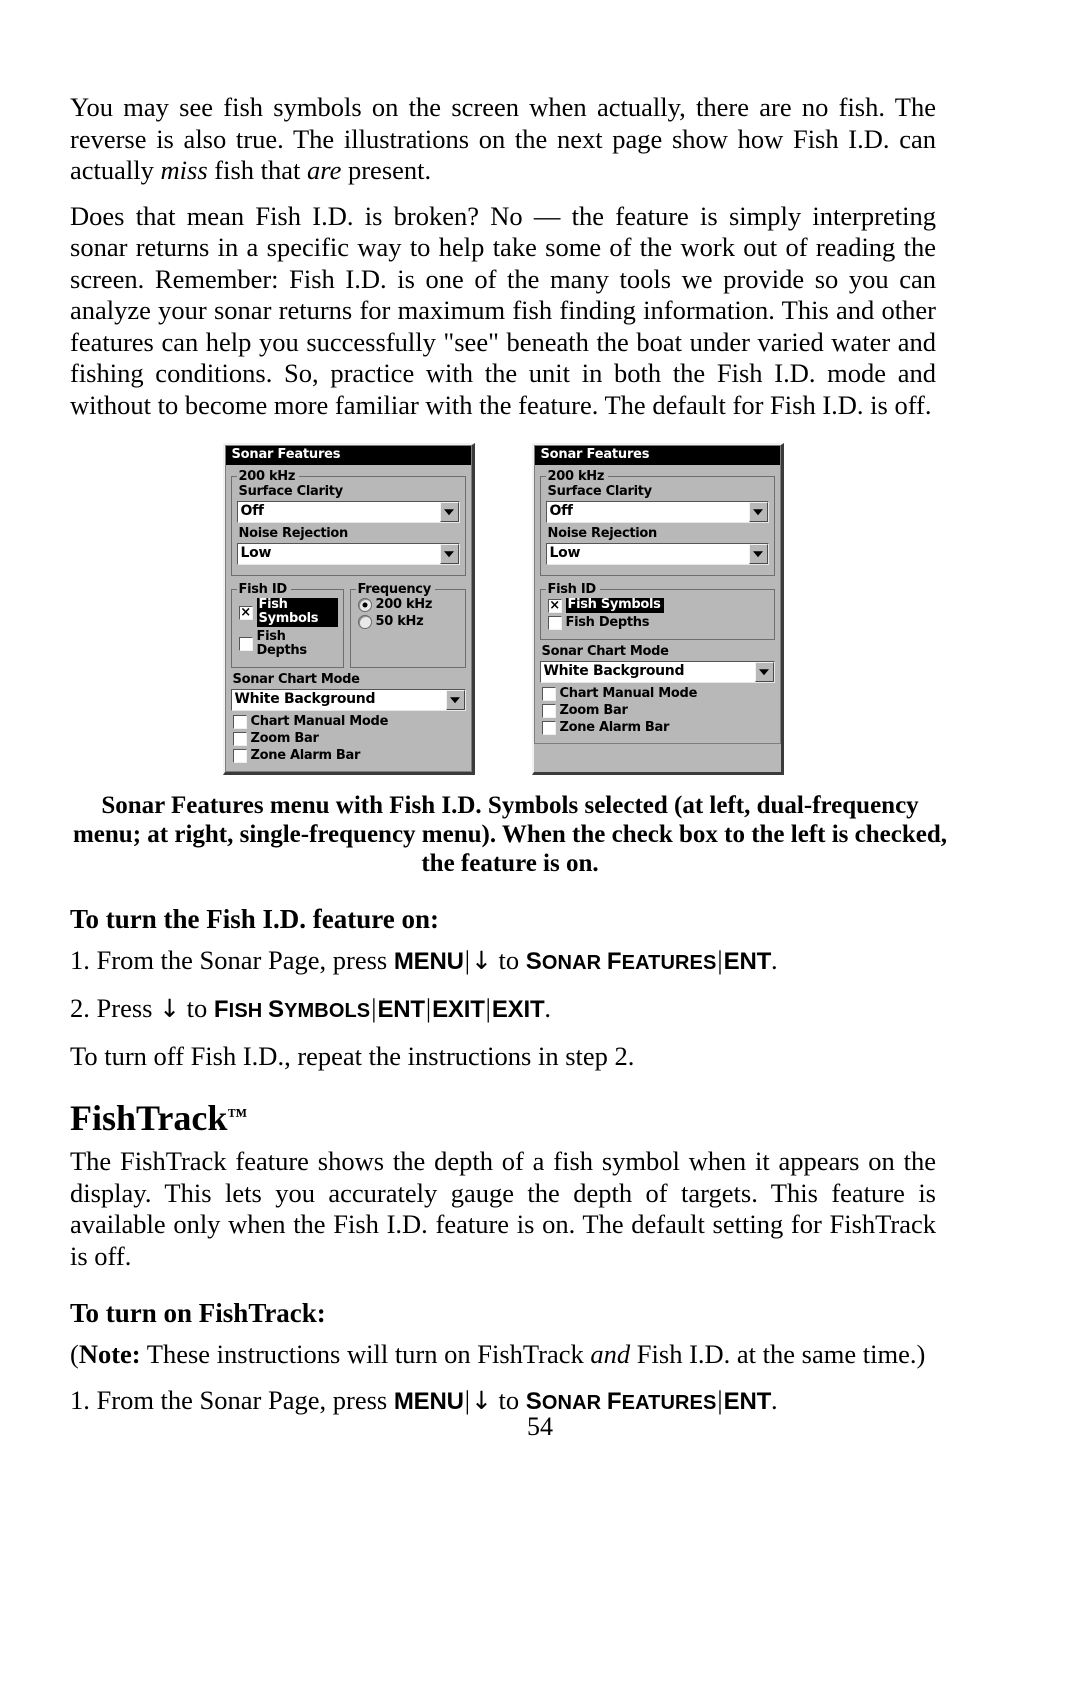 This screenshot has height=1682, width=1080. I want to click on sonar-chart-mode-label-single: Sonar Chart Mode, so click(605, 651).